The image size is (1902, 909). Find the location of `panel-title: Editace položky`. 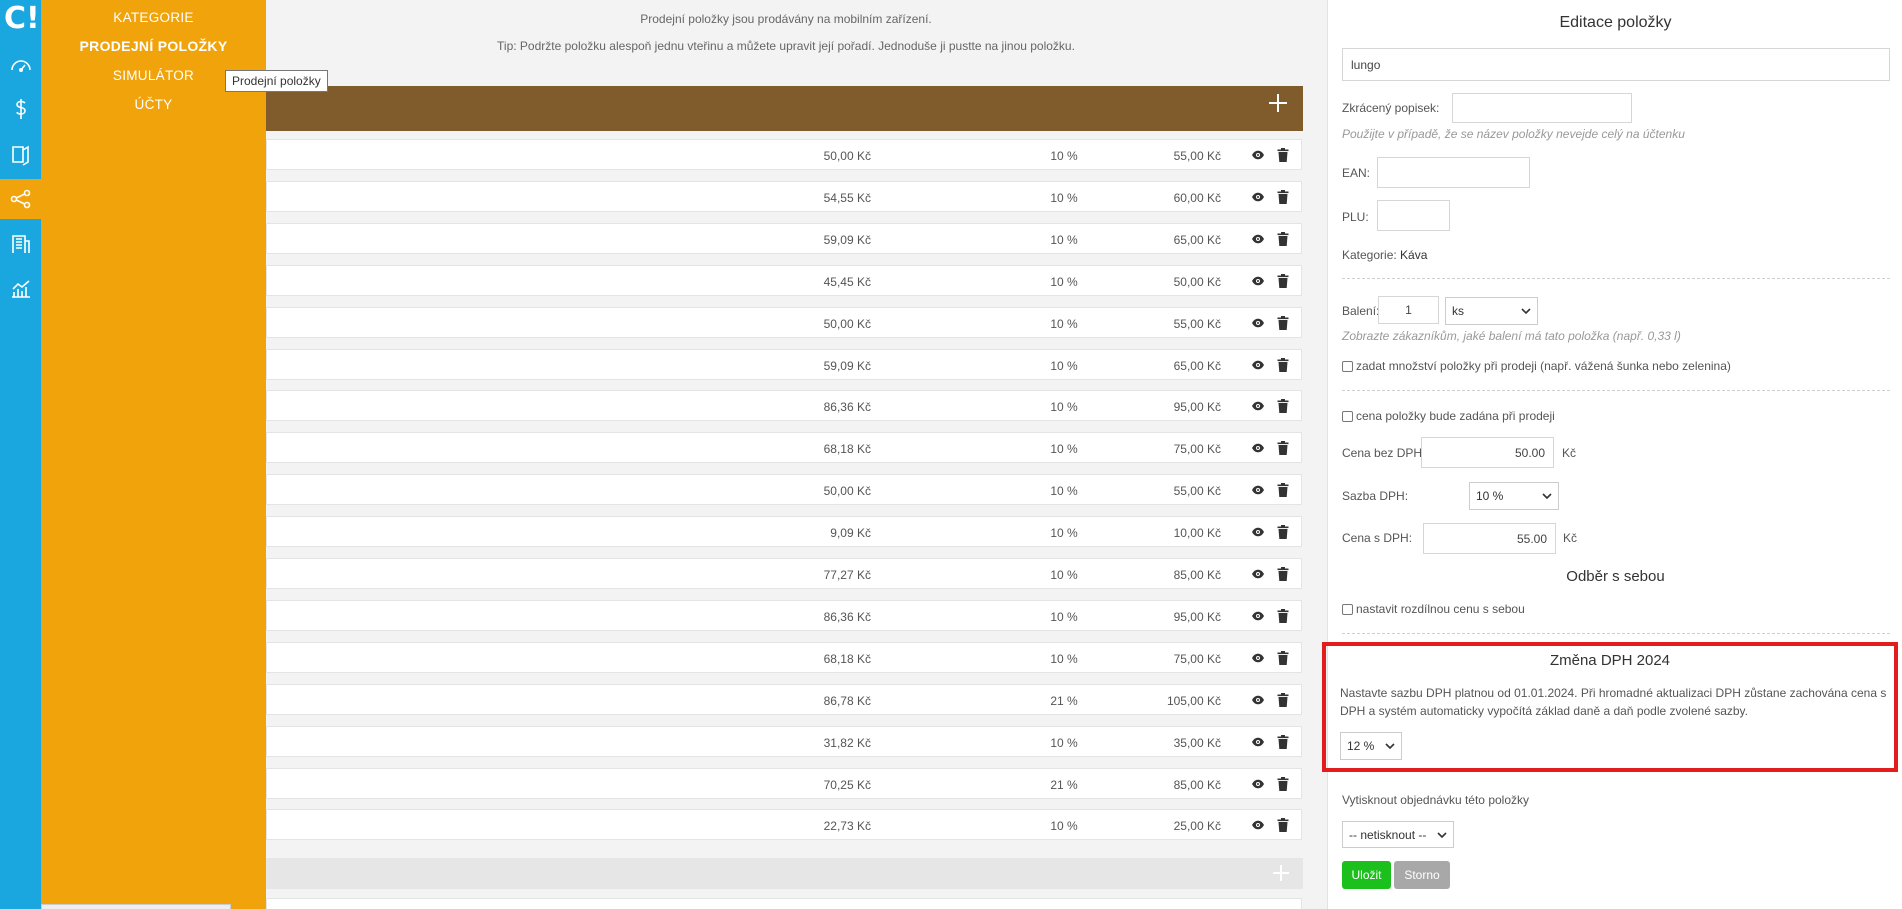

panel-title: Editace položky is located at coordinates (1615, 22).